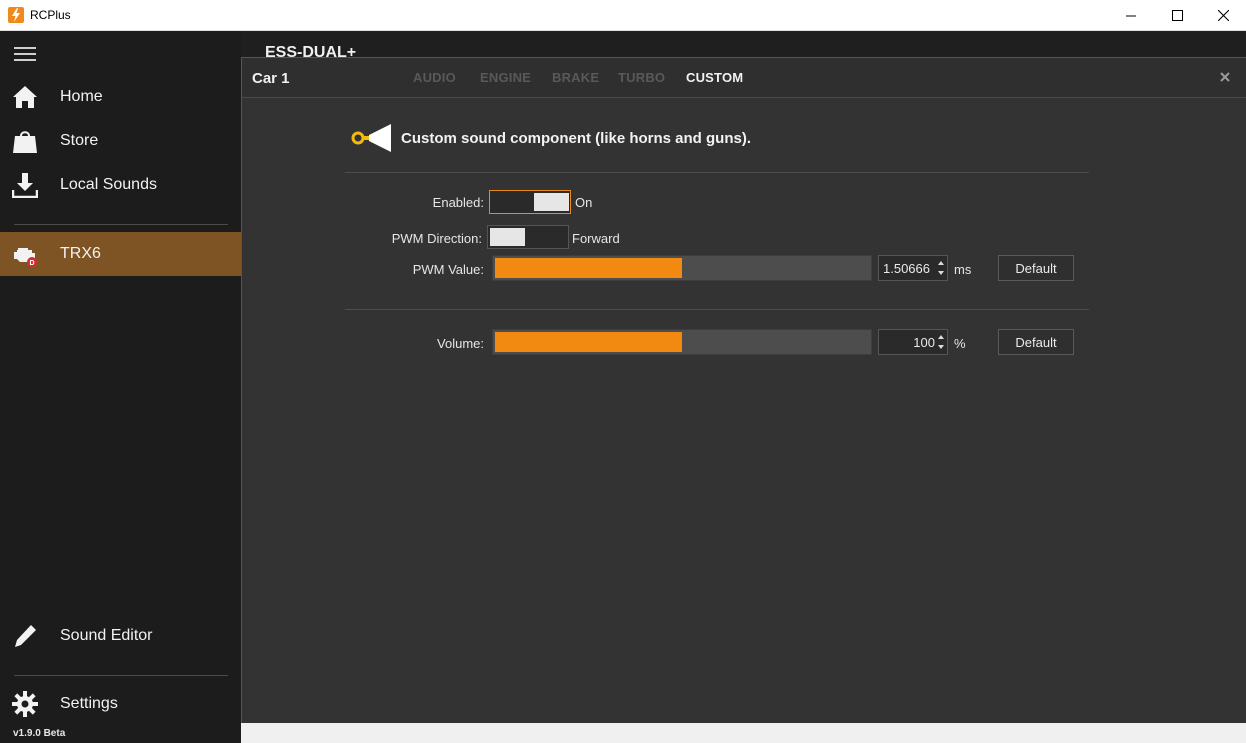 The image size is (1246, 743). What do you see at coordinates (371, 138) in the screenshot?
I see `horn-icon` at bounding box center [371, 138].